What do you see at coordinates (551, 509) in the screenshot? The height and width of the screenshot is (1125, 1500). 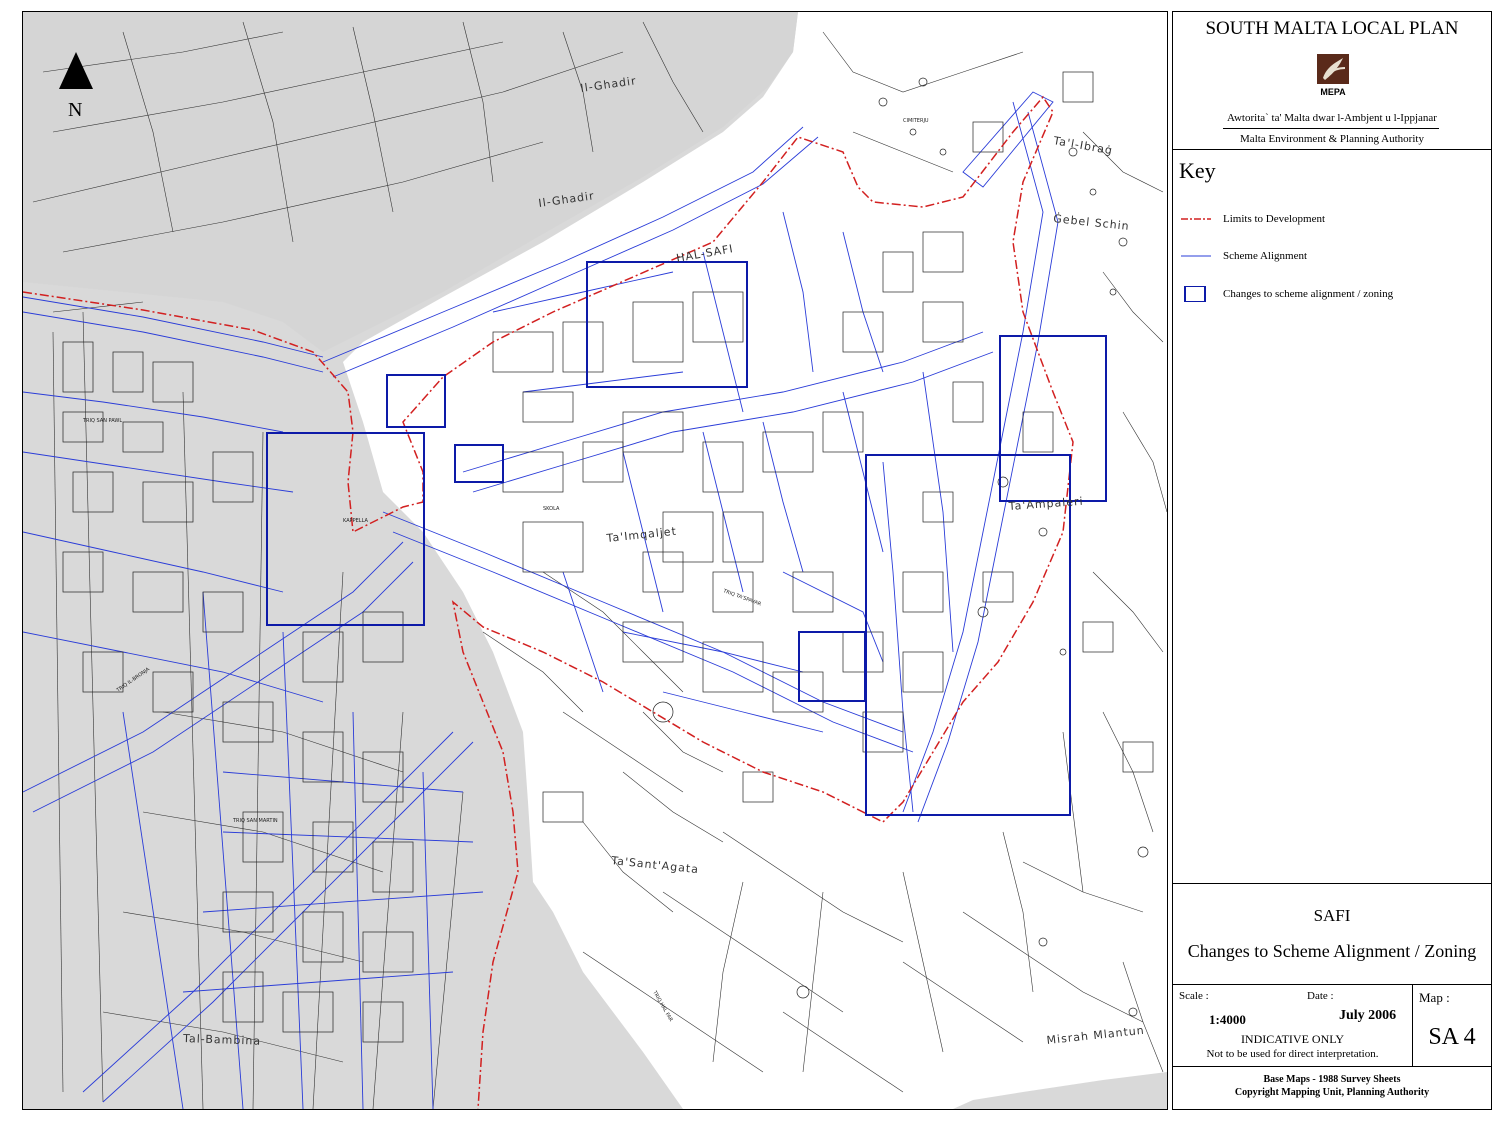 I see `street-label-skola: SKOLA` at bounding box center [551, 509].